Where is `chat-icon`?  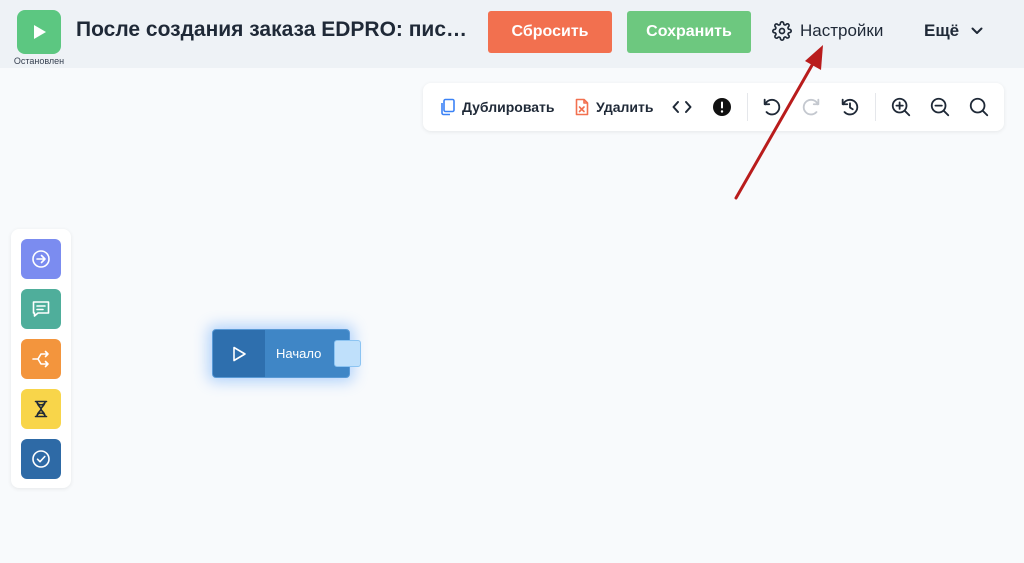
chat-icon is located at coordinates (41, 309).